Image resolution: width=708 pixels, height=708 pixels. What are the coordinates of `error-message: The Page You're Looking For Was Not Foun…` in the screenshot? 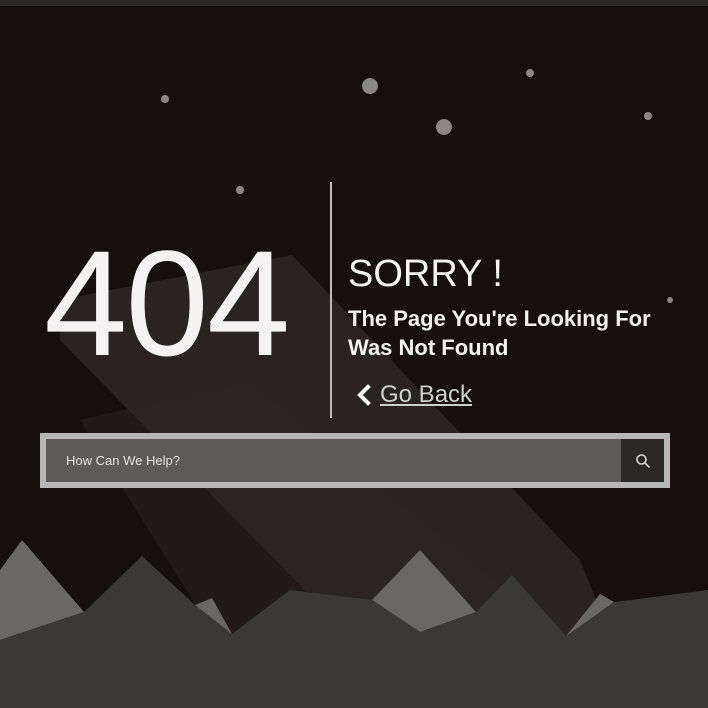 It's located at (499, 333).